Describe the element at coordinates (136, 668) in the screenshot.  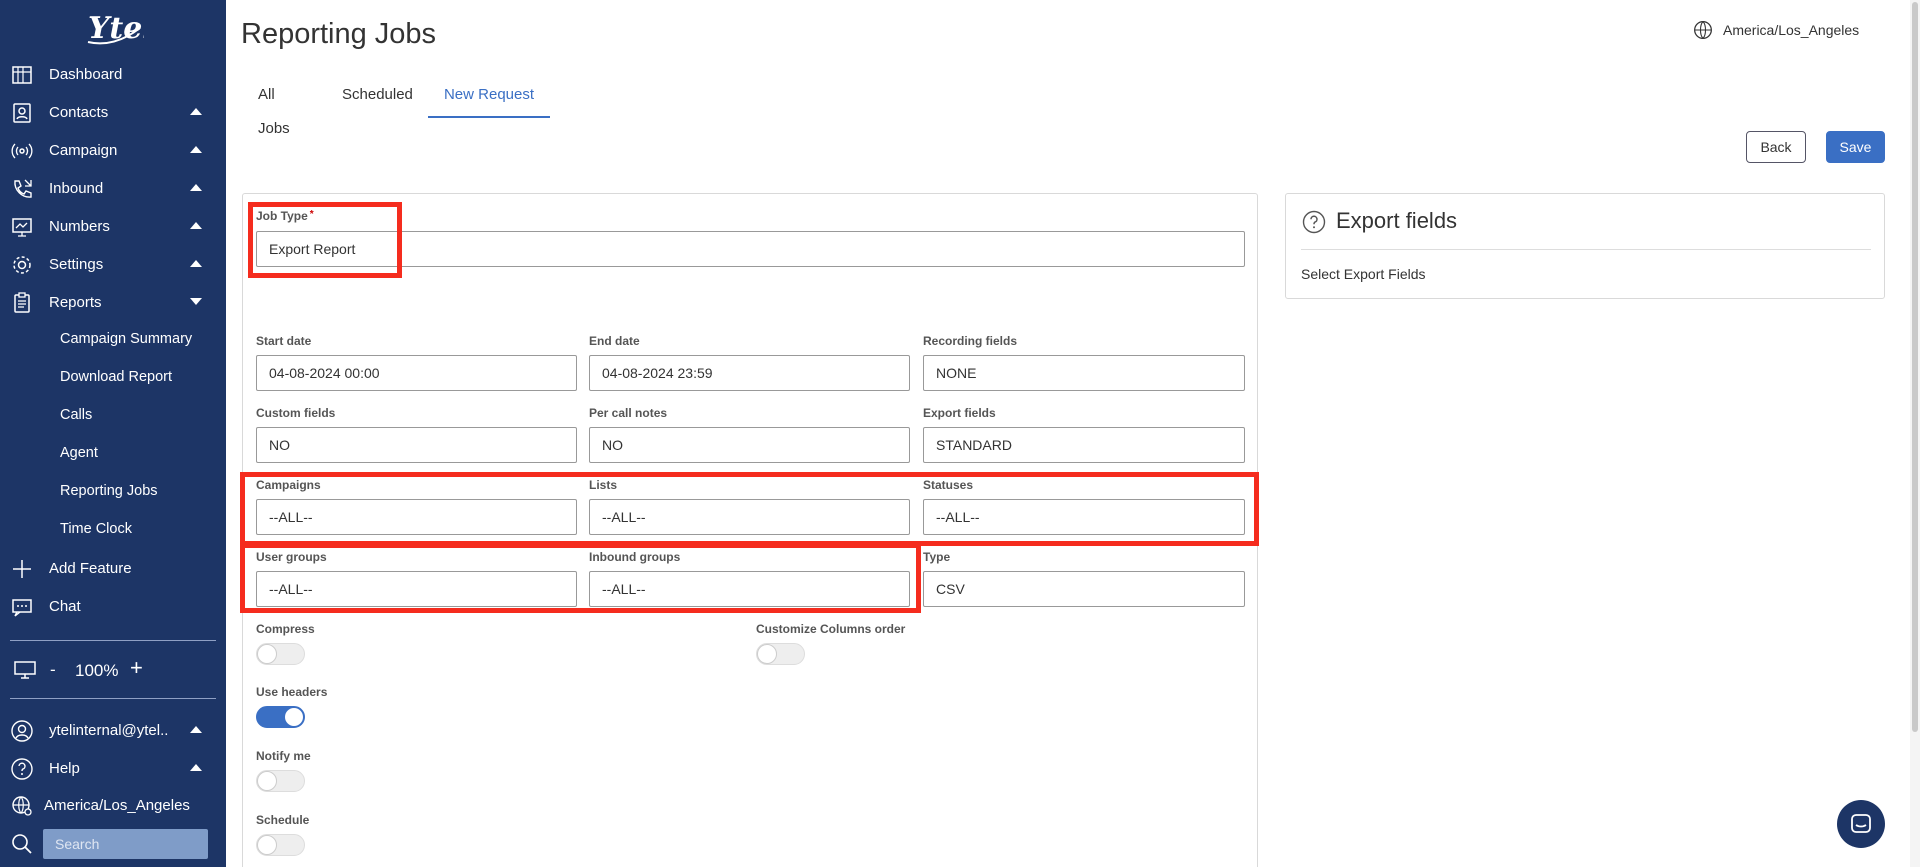
I see `zoom-in-button: +` at that location.